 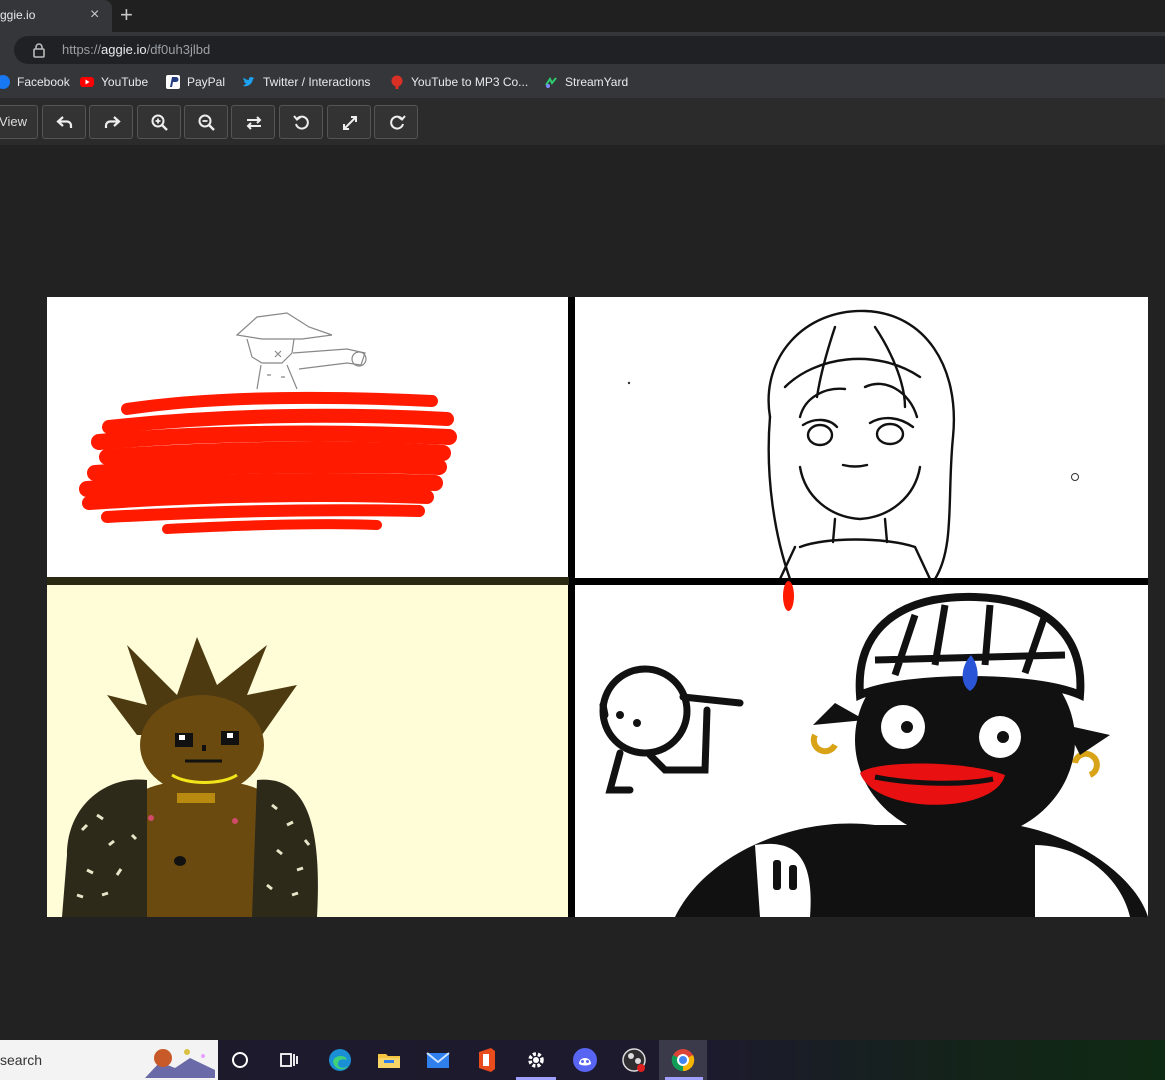 I want to click on taskbar-search-text: search, so click(x=21, y=1060).